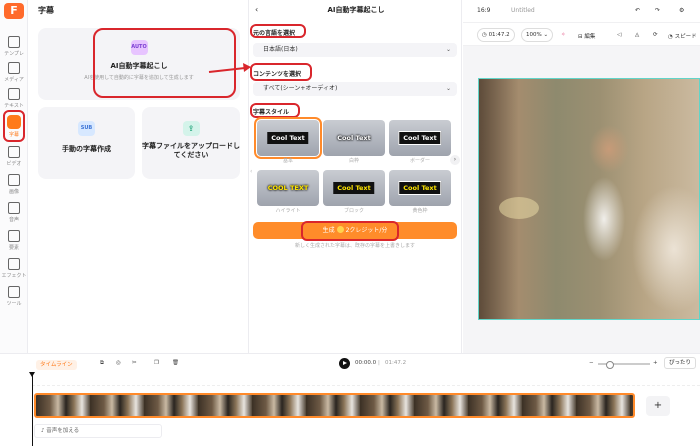 This screenshot has height=446, width=700. What do you see at coordinates (419, 161) in the screenshot?
I see `style-name: ボーダー` at bounding box center [419, 161].